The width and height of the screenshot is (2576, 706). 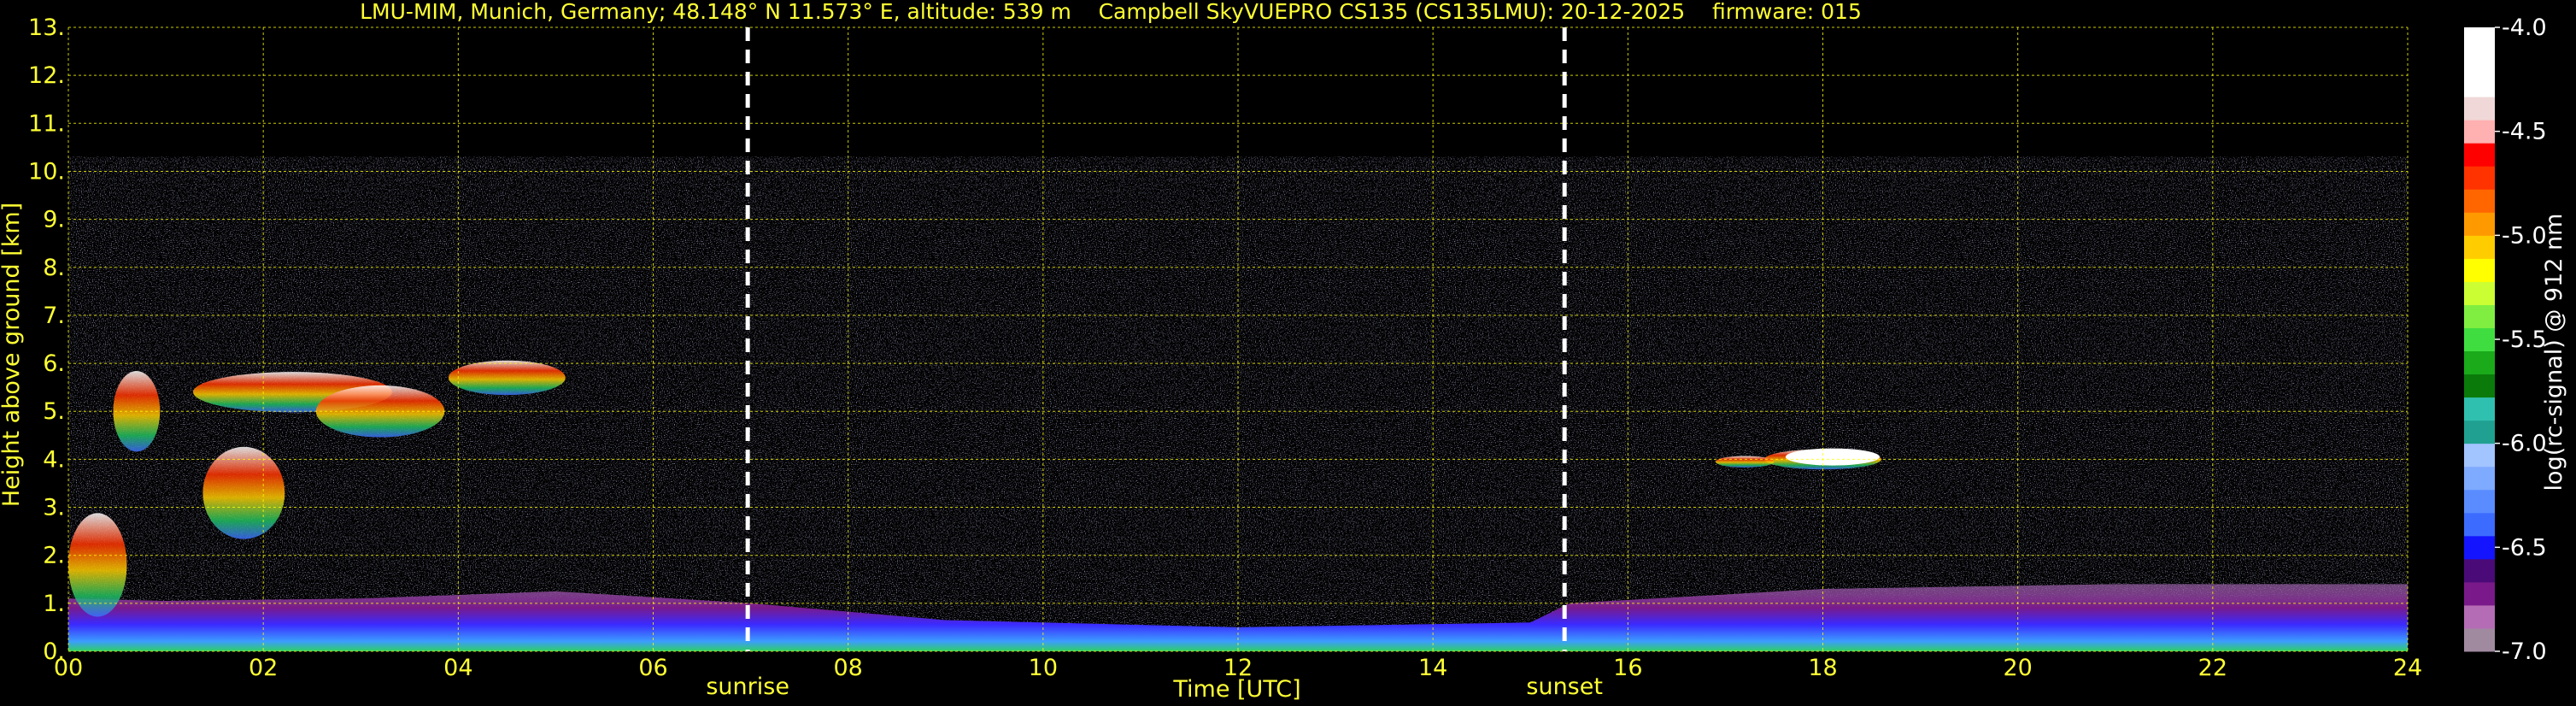 What do you see at coordinates (847, 668) in the screenshot?
I see `x-tick-label: 08` at bounding box center [847, 668].